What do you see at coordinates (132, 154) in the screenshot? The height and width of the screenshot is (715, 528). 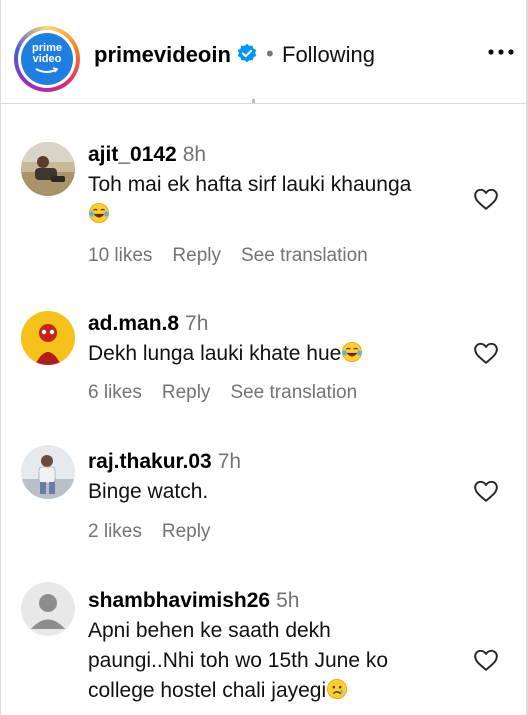 I see `username-text: ajit_0142` at bounding box center [132, 154].